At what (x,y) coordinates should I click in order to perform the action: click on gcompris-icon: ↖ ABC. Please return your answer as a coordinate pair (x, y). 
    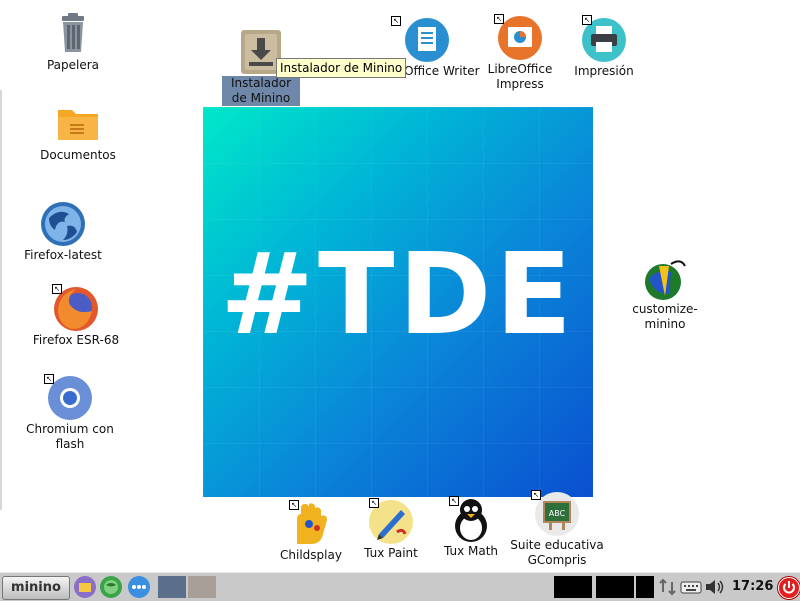
    Looking at the image, I should click on (556, 514).